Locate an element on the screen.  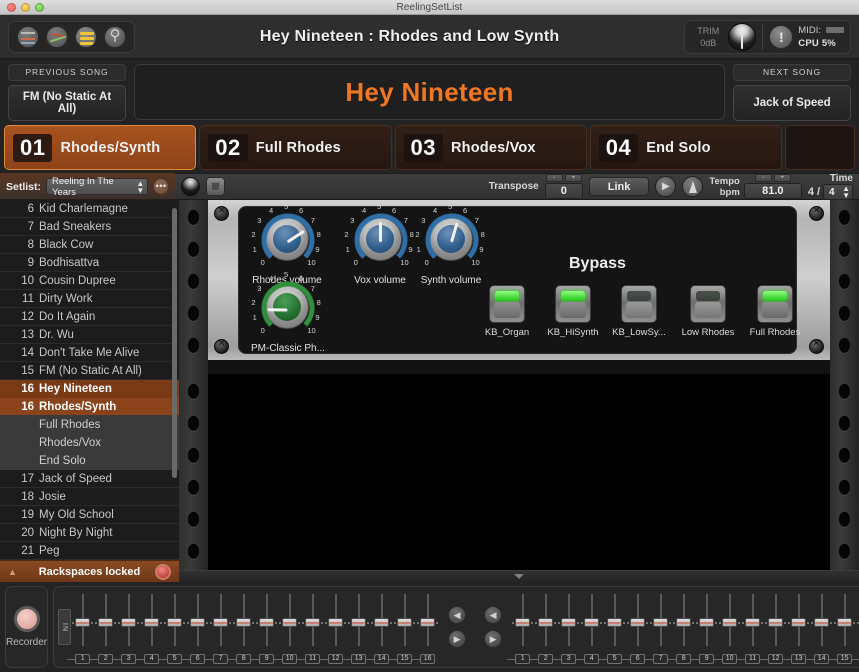
song-list-item: 21 Peg is located at coordinates (89, 551).